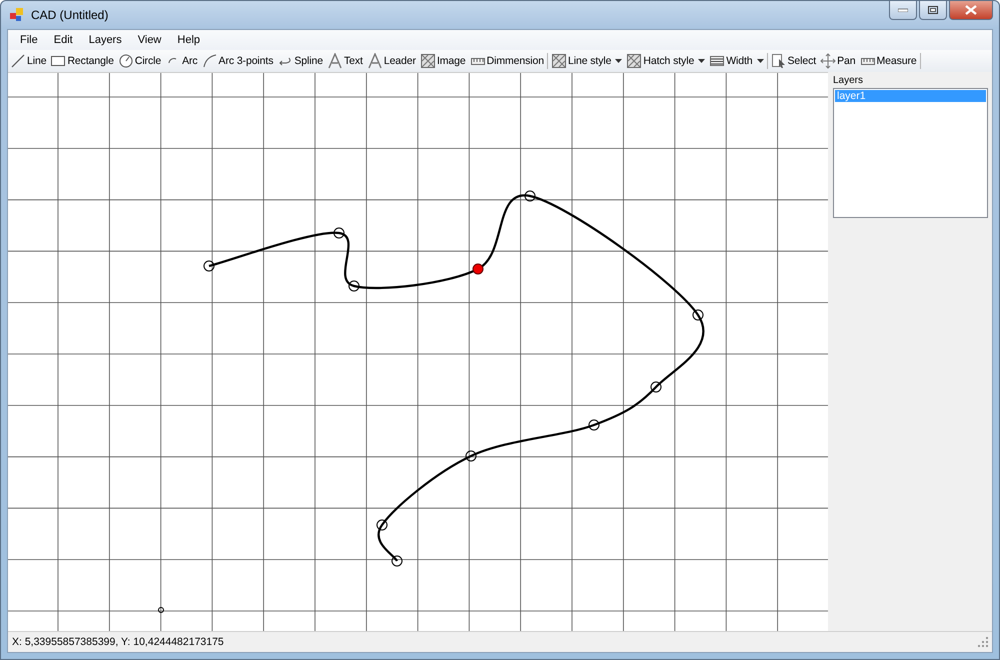 This screenshot has width=1000, height=660. Describe the element at coordinates (17, 15) in the screenshot. I see `app-icon` at that location.